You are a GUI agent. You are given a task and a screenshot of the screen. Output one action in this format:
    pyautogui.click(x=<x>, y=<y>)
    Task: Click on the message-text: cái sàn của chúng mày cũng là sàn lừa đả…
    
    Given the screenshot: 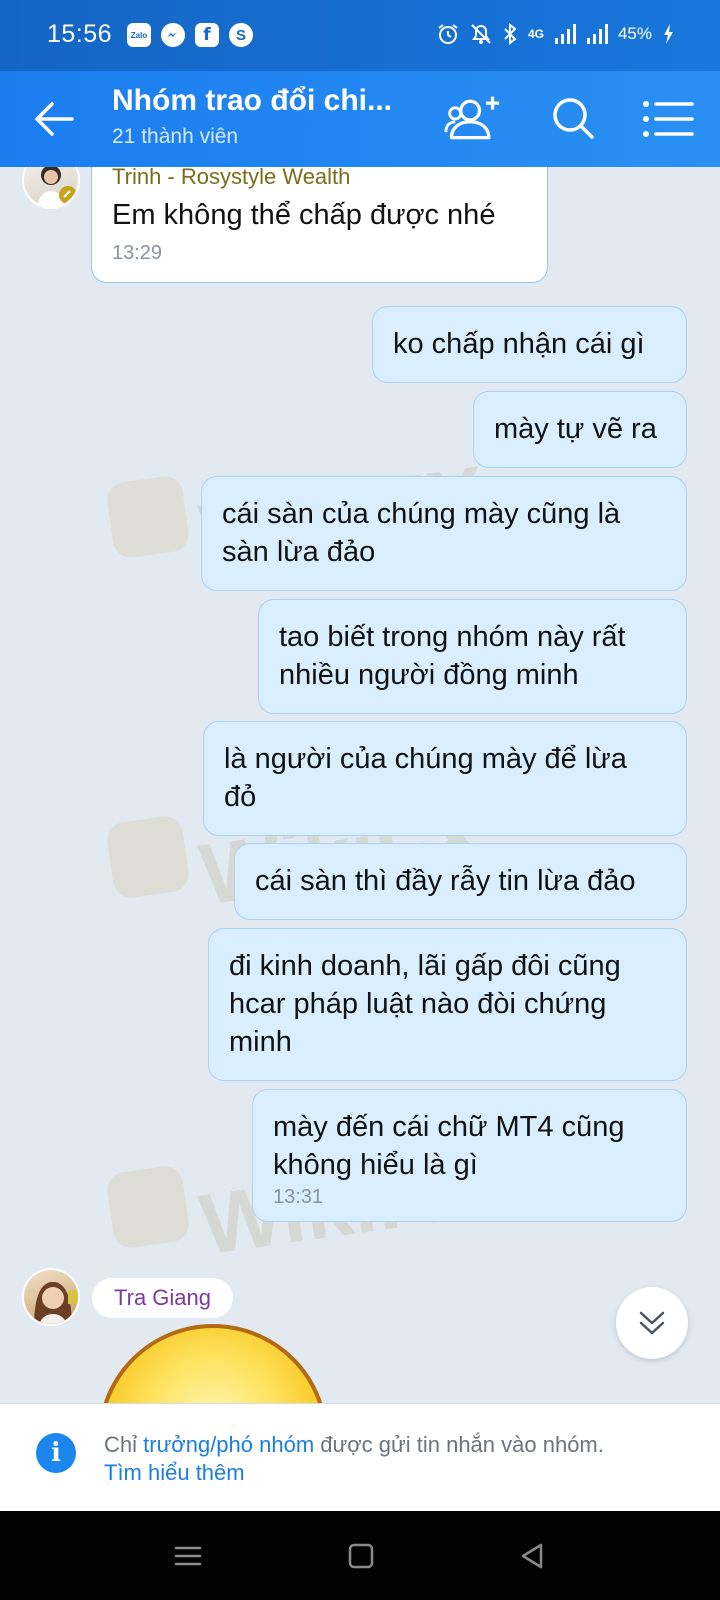 What is the action you would take?
    pyautogui.click(x=421, y=533)
    